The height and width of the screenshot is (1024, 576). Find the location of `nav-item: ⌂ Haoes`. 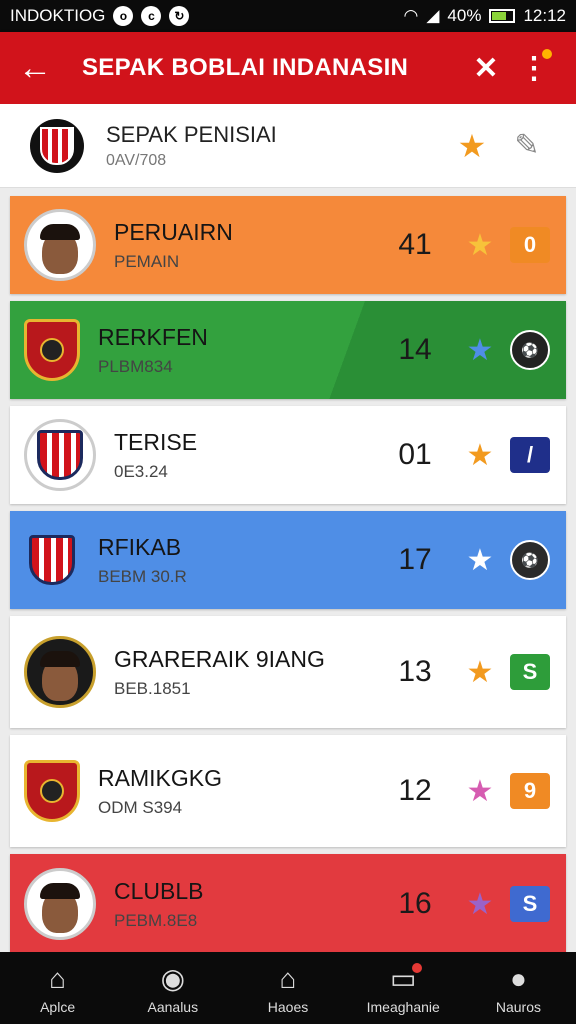

nav-item: ⌂ Haoes is located at coordinates (287, 988).